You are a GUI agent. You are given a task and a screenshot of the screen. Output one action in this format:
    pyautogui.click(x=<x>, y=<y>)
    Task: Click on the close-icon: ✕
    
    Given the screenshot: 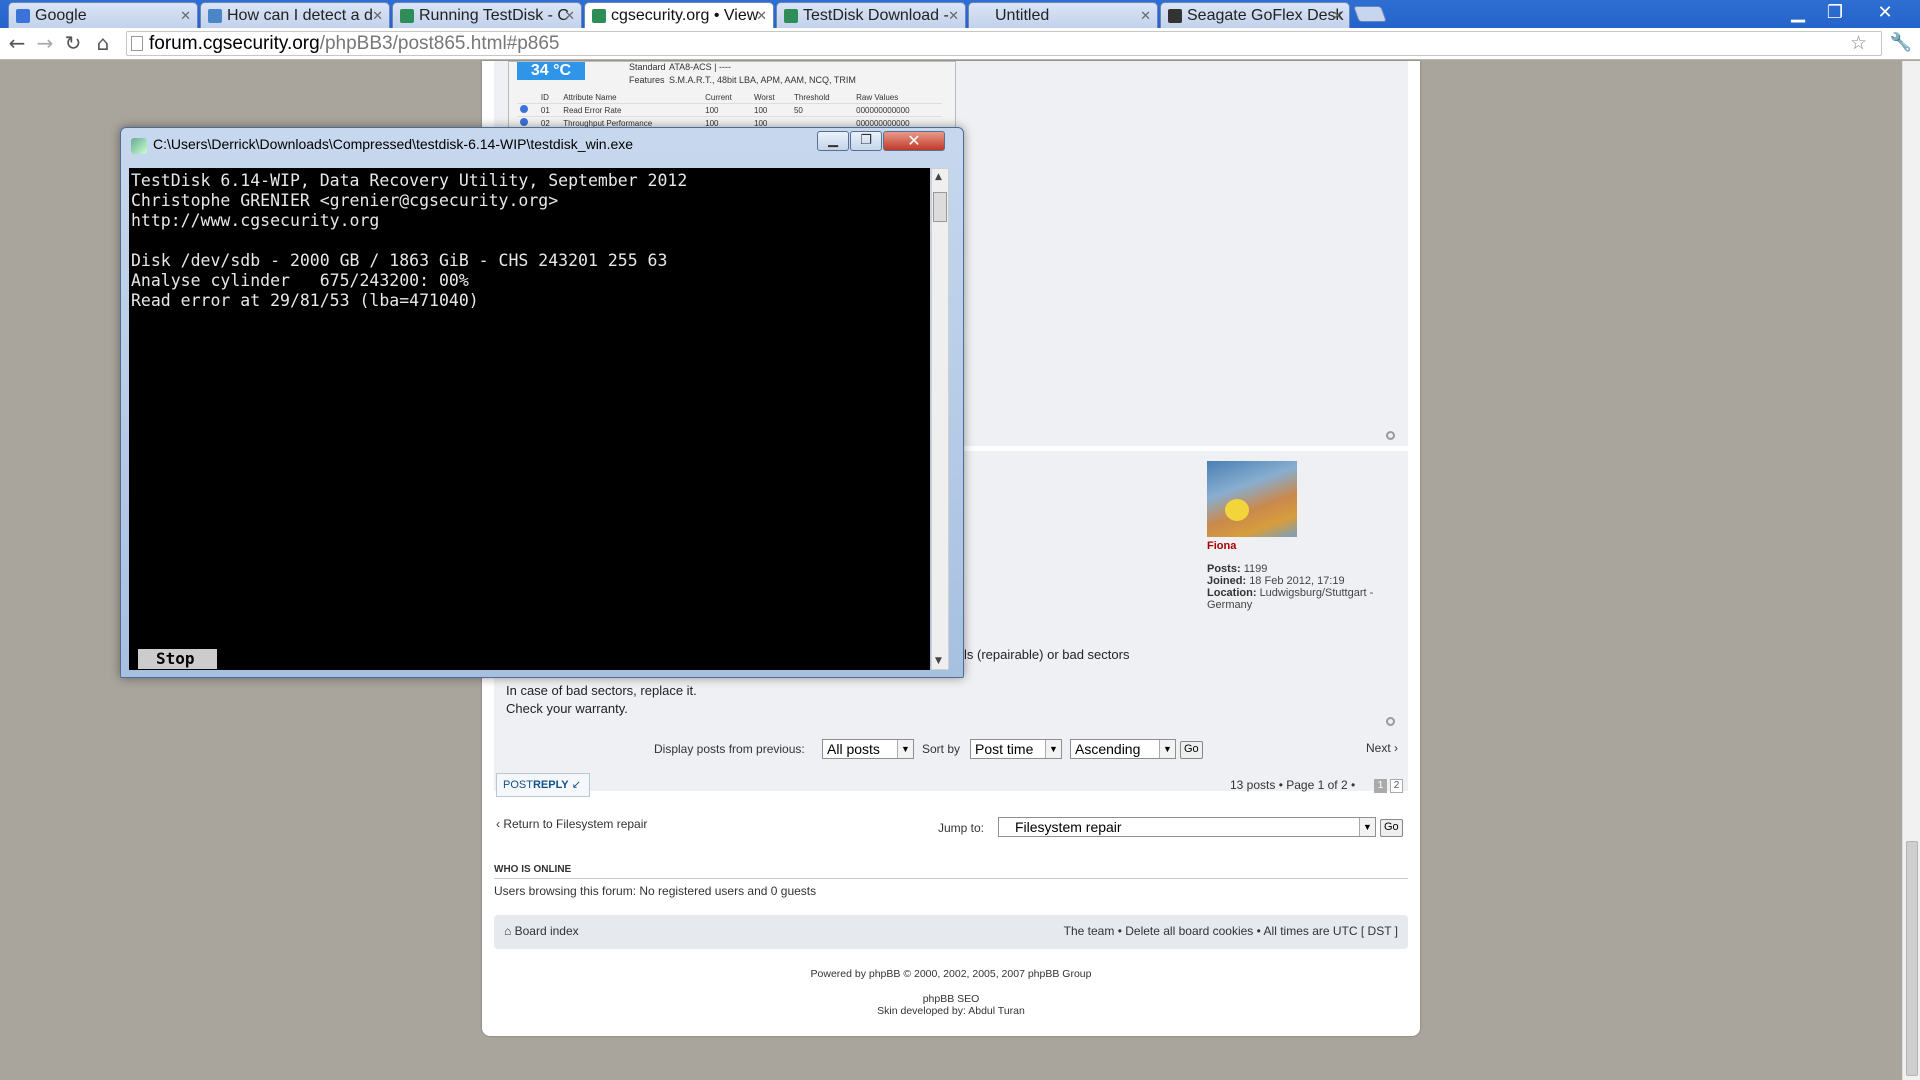 What is the action you would take?
    pyautogui.click(x=914, y=141)
    